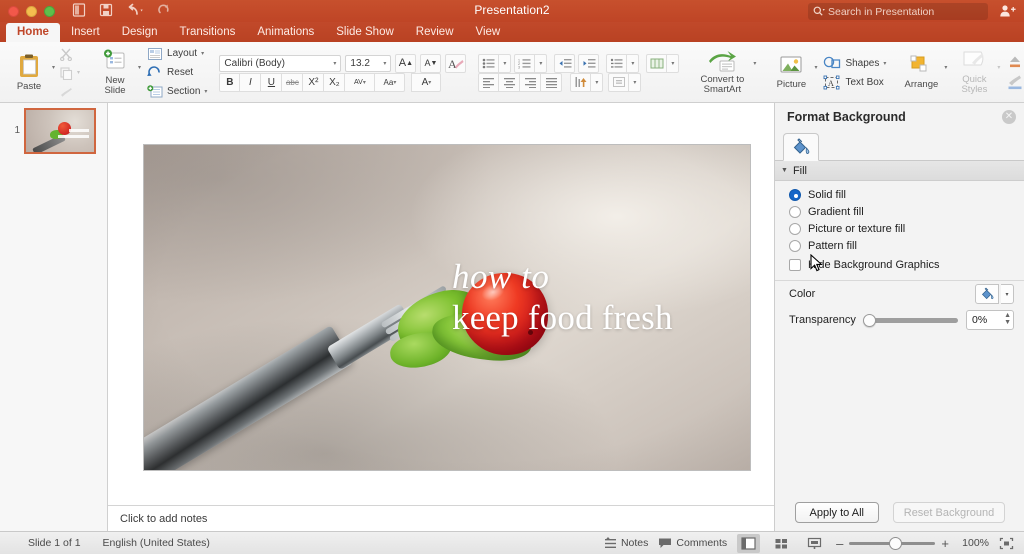  What do you see at coordinates (839, 543) in the screenshot?
I see `zoom-out-button: –` at bounding box center [839, 543].